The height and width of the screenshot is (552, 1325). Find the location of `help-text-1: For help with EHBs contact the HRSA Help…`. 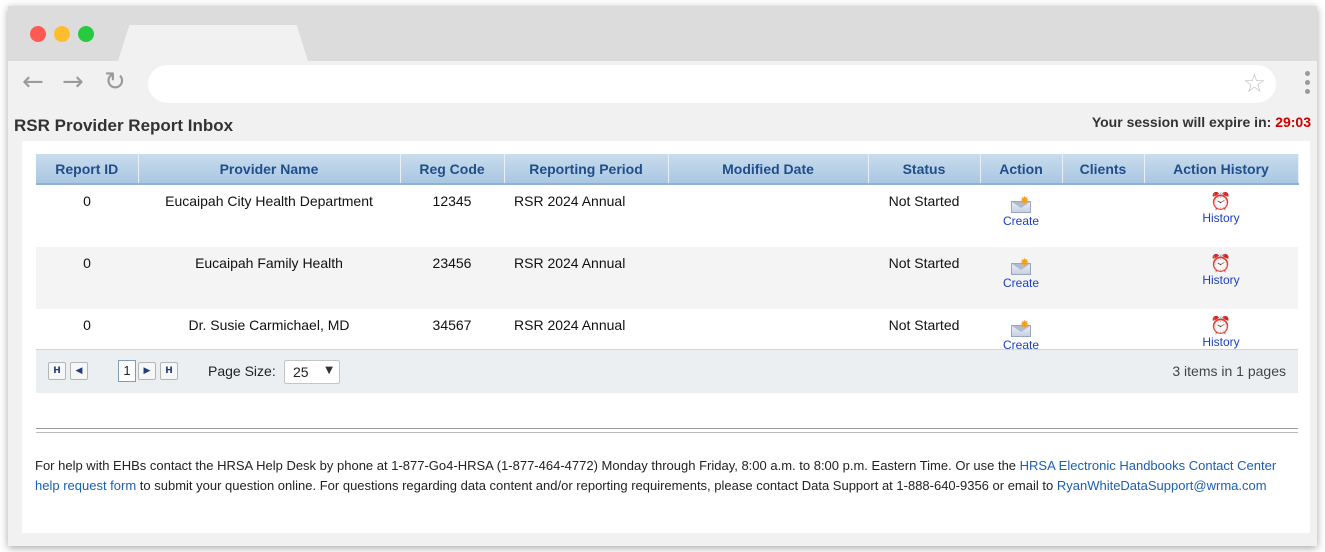

help-text-1: For help with EHBs contact the HRSA Help… is located at coordinates (527, 465).